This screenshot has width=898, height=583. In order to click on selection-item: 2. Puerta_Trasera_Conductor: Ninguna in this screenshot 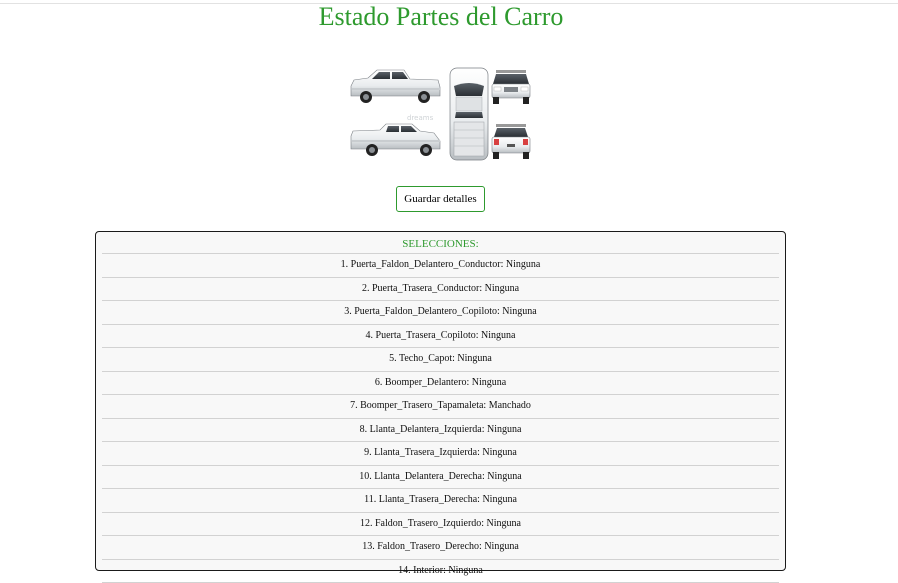, I will do `click(440, 290)`.